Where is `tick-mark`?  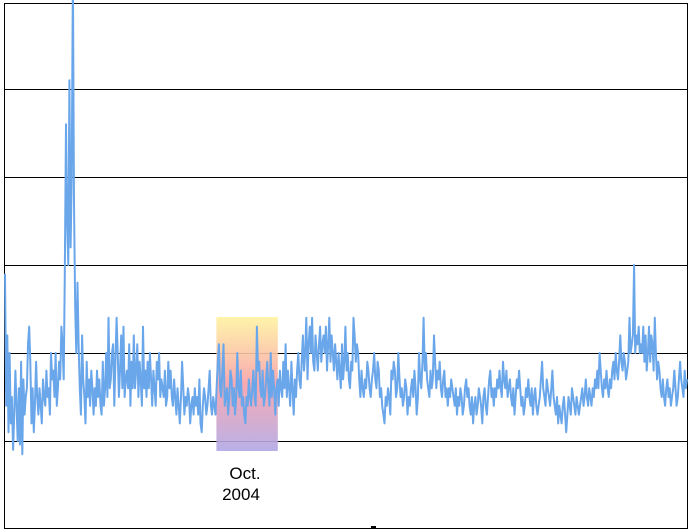
tick-mark is located at coordinates (373, 527).